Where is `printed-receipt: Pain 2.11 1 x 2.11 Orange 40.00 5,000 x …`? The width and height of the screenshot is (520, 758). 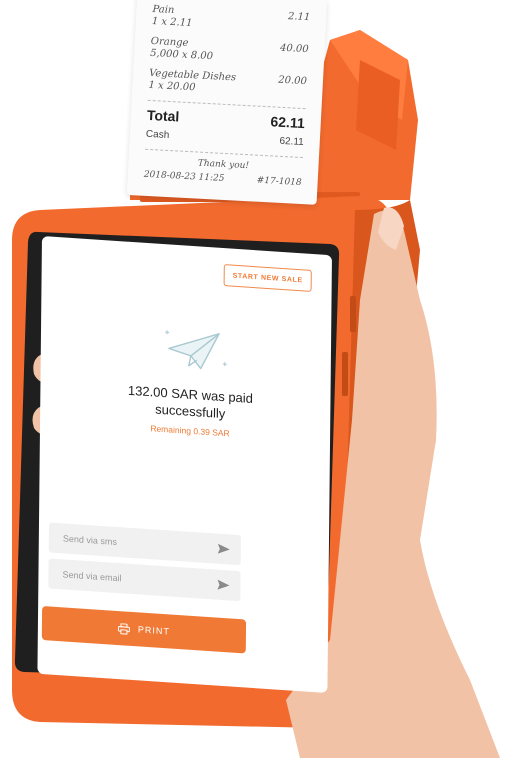 printed-receipt: Pain 2.11 1 x 2.11 Orange 40.00 5,000 x … is located at coordinates (227, 102).